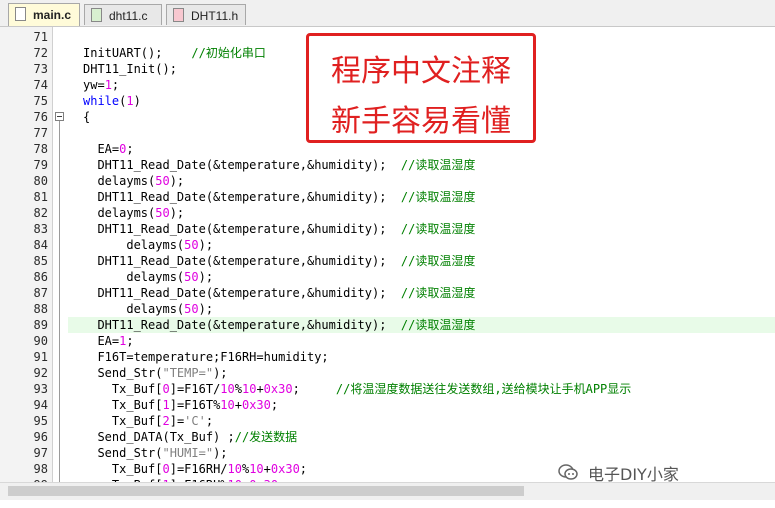 The height and width of the screenshot is (508, 775). Describe the element at coordinates (86, 117) in the screenshot. I see `code-line: {` at that location.